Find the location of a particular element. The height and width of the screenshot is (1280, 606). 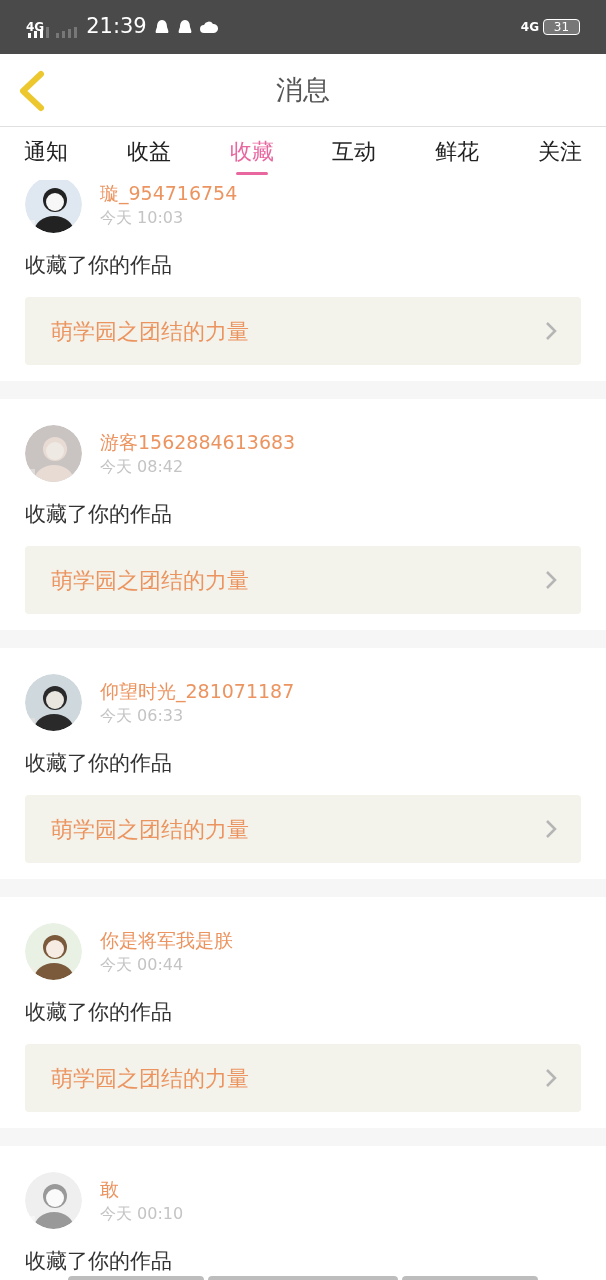

clock-time: 21:39 is located at coordinates (116, 27).